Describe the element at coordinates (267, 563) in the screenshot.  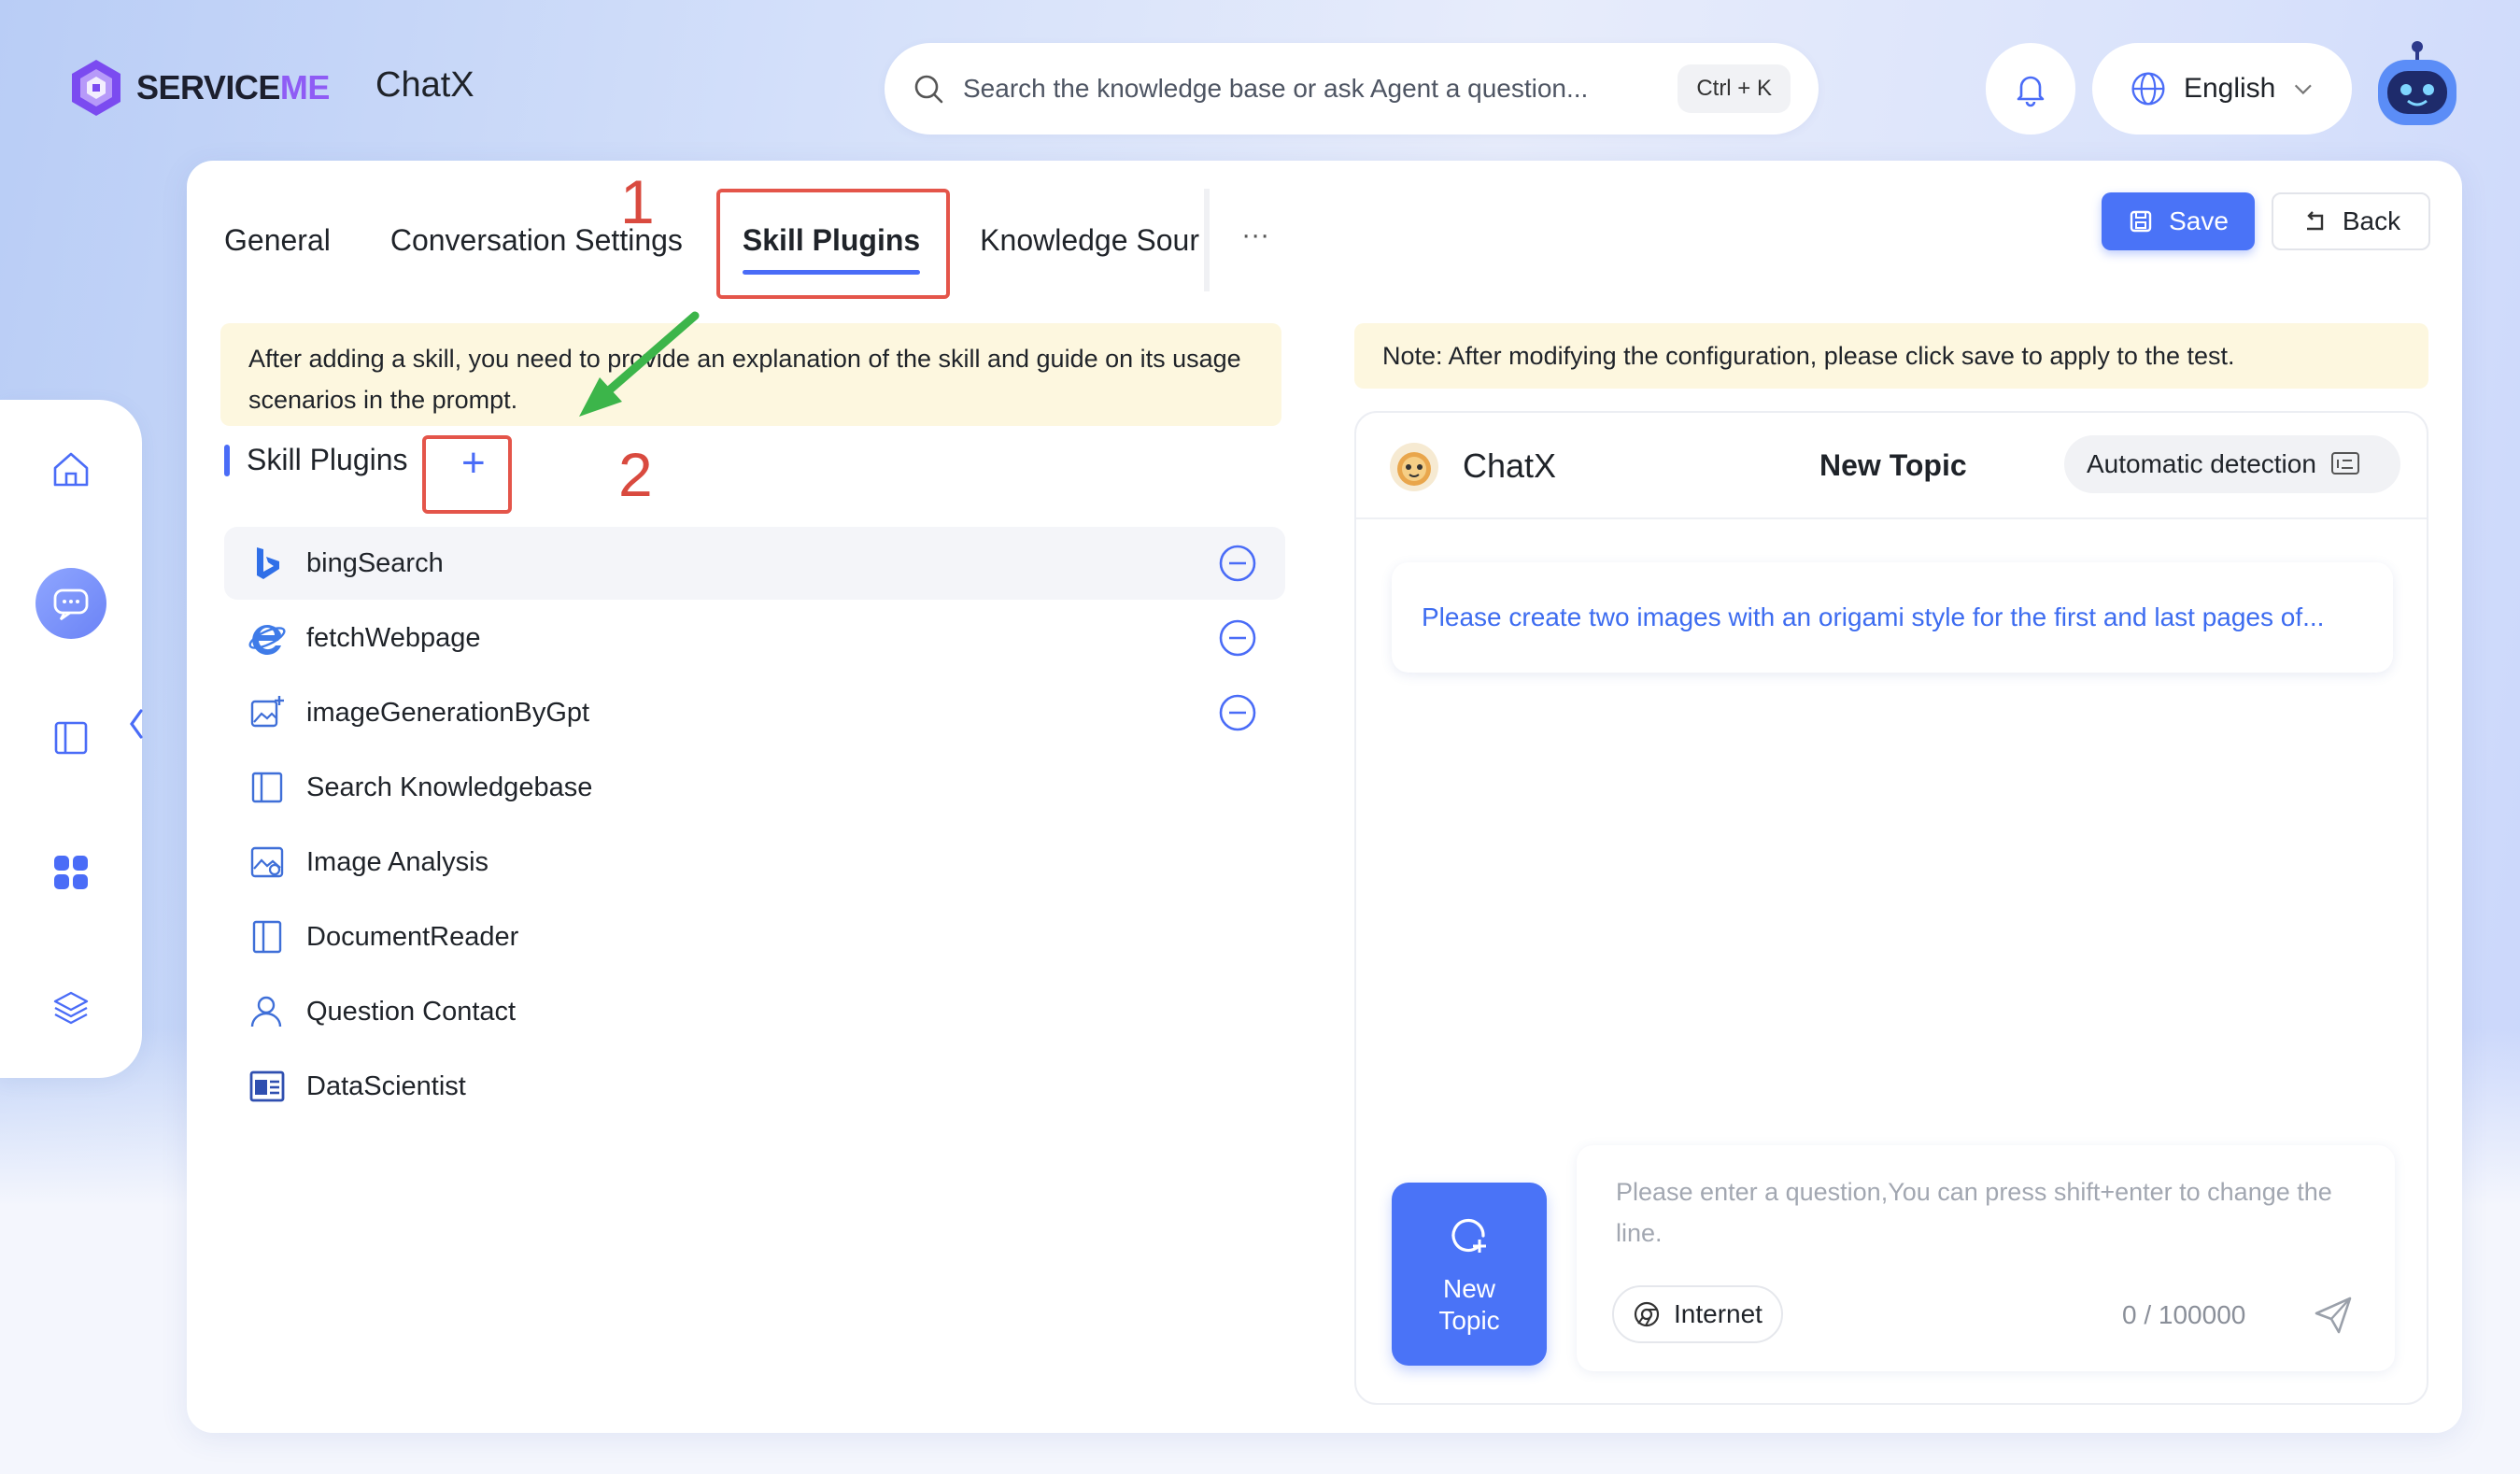
I see `bing-icon` at that location.